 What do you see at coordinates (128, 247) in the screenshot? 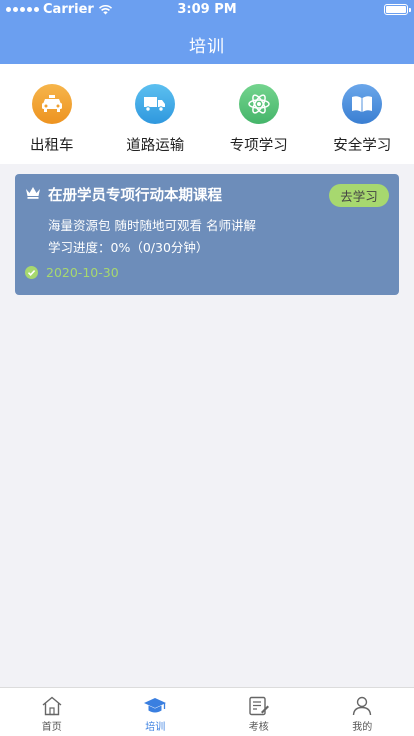
I see `course-progress: 学习进度：0%（0/30分钟）` at bounding box center [128, 247].